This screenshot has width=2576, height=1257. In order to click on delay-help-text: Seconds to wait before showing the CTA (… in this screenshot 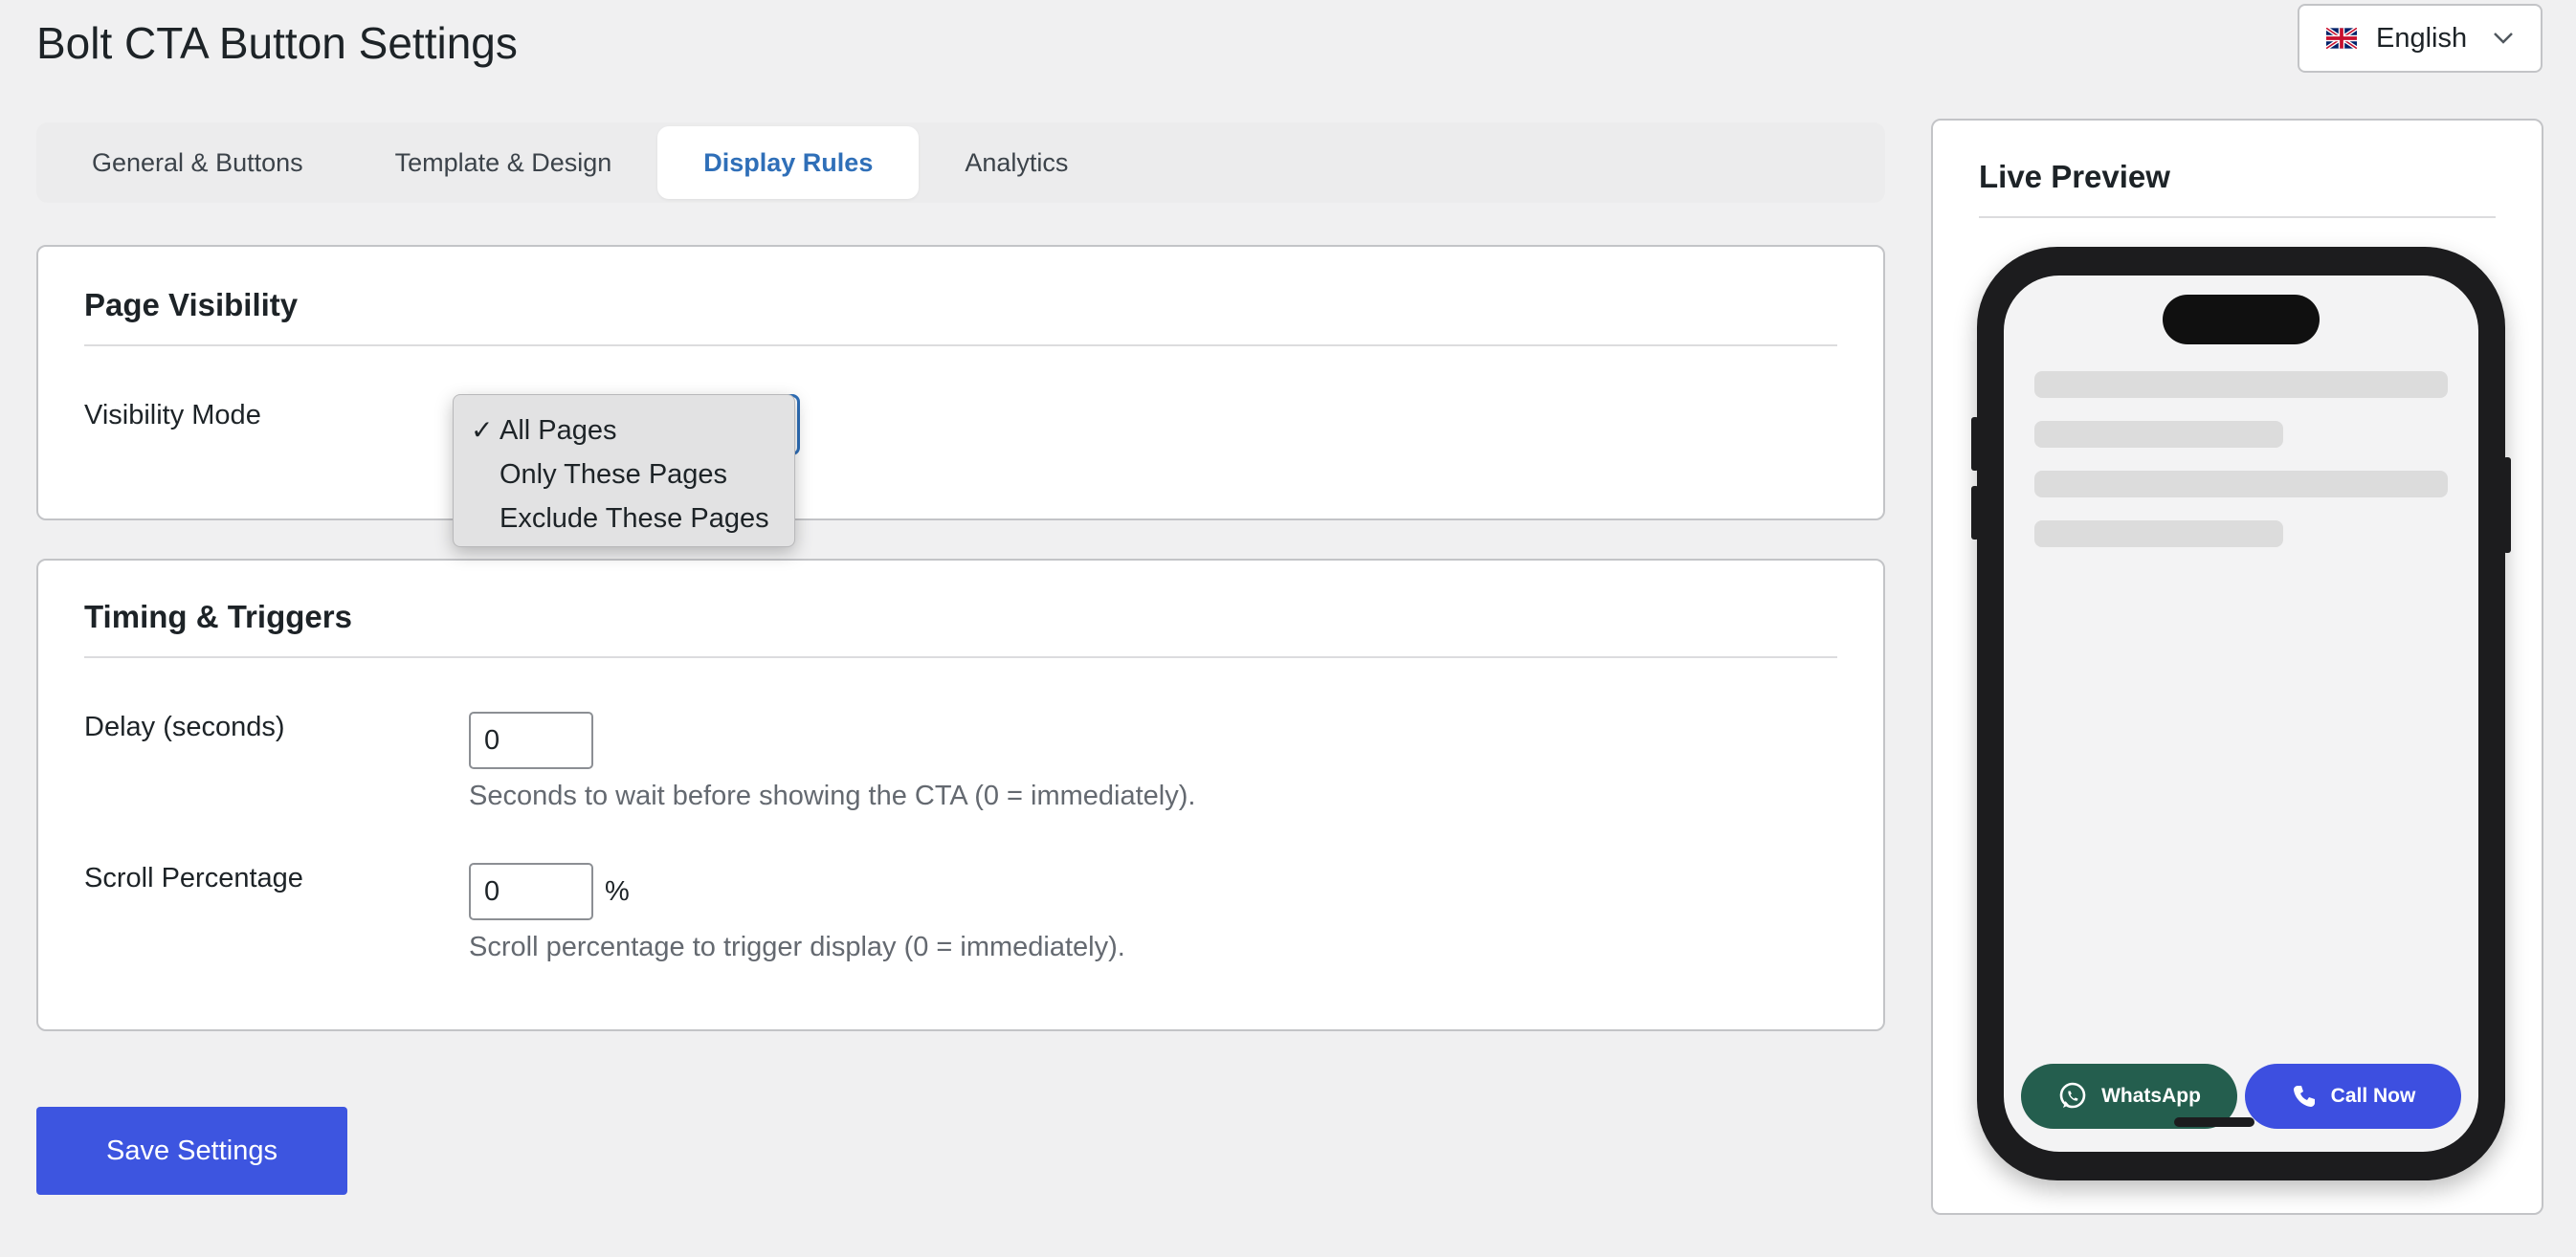, I will do `click(832, 796)`.